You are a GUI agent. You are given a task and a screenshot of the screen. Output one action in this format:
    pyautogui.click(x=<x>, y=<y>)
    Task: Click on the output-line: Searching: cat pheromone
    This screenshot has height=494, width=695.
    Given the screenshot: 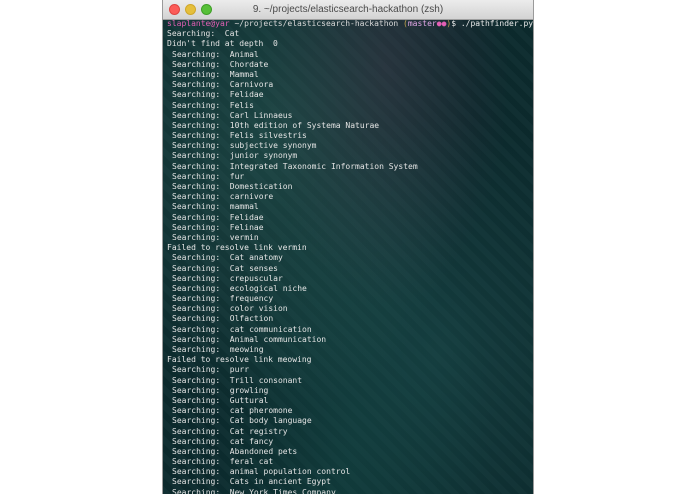 What is the action you would take?
    pyautogui.click(x=232, y=411)
    